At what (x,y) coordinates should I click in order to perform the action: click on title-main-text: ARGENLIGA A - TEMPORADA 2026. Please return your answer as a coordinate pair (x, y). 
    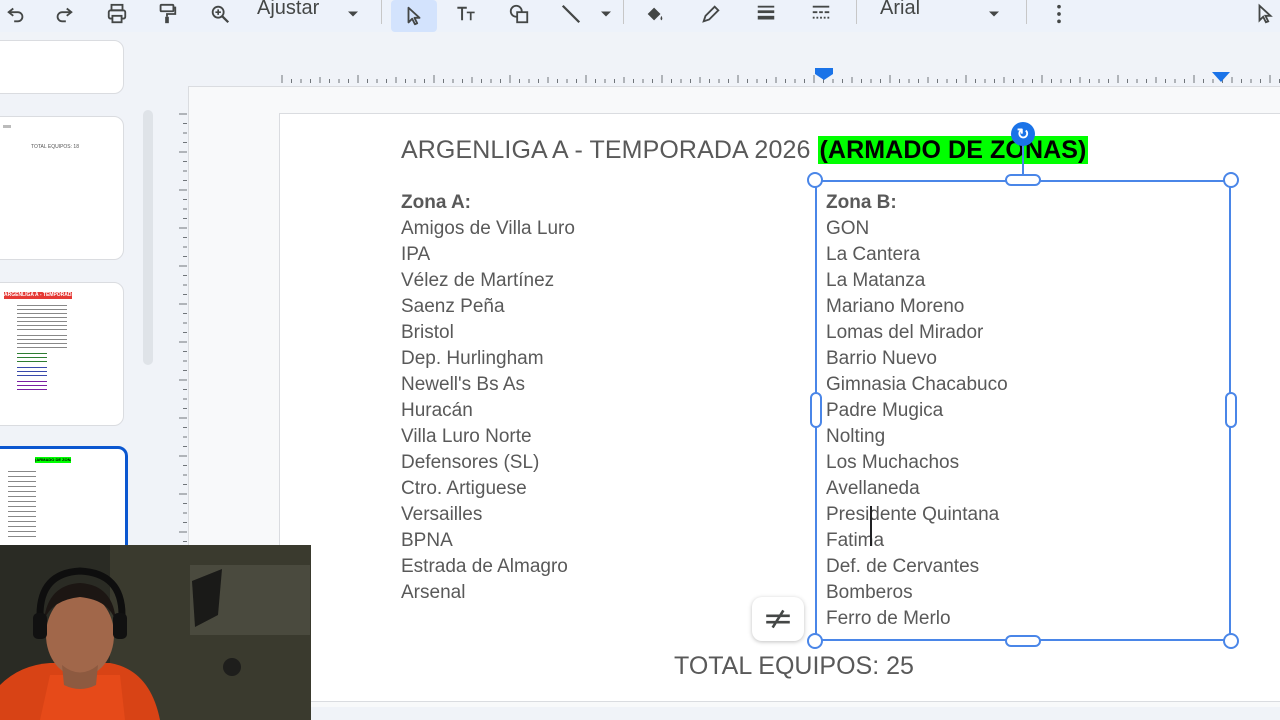
    Looking at the image, I should click on (606, 150).